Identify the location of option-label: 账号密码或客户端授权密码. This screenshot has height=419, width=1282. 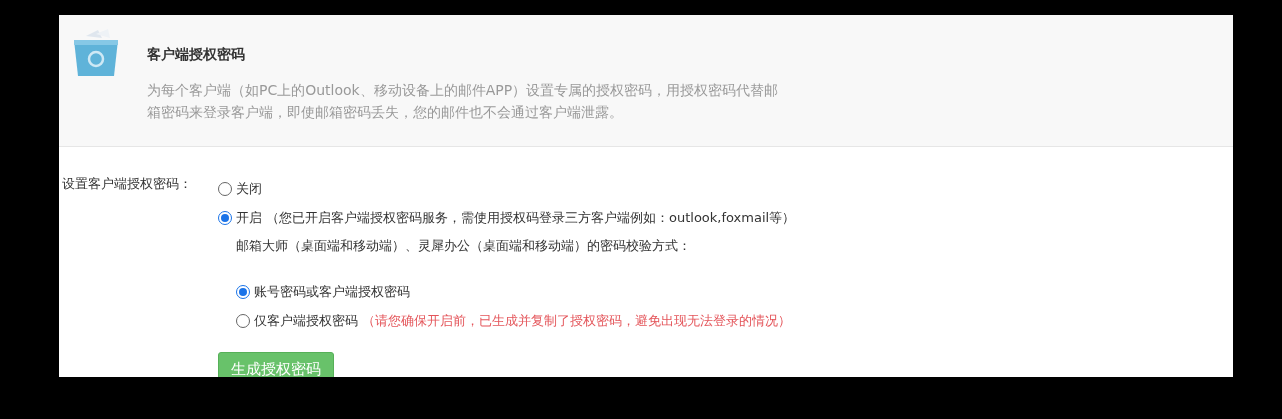
(332, 292).